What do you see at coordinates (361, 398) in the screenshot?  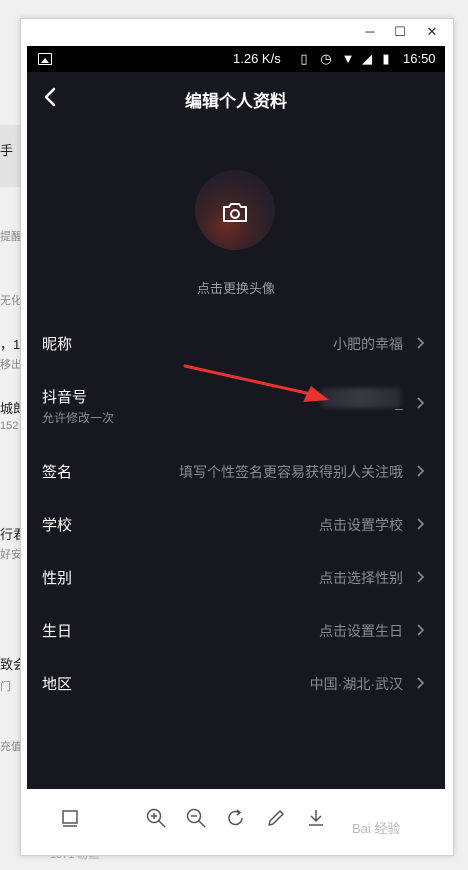 I see `blurred-id-value` at bounding box center [361, 398].